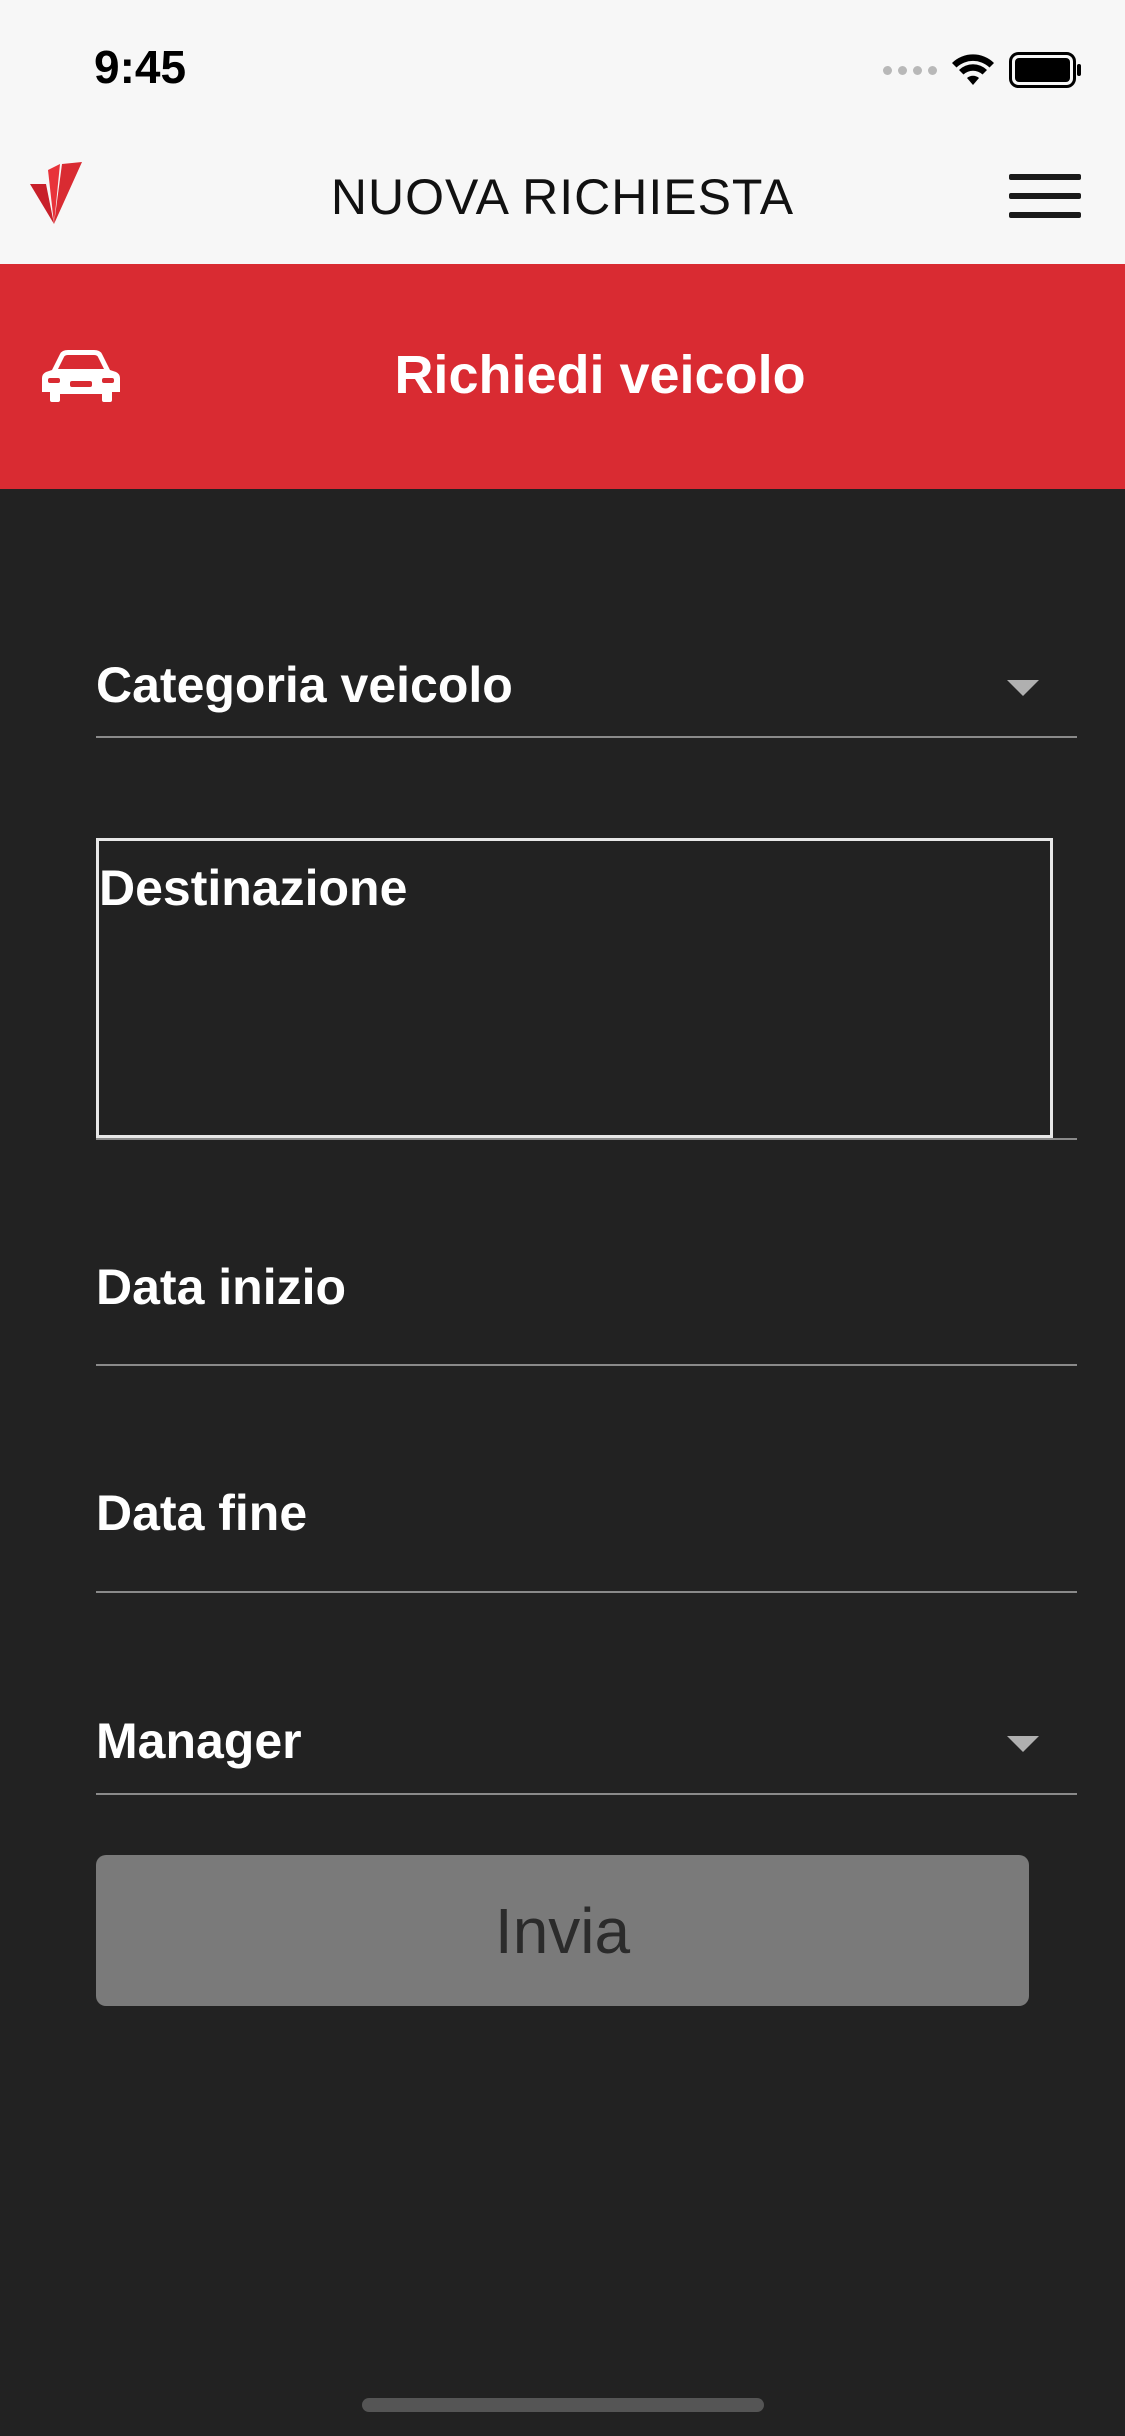 The image size is (1125, 2436). What do you see at coordinates (586, 1303) in the screenshot?
I see `start-date-field: Data inizio` at bounding box center [586, 1303].